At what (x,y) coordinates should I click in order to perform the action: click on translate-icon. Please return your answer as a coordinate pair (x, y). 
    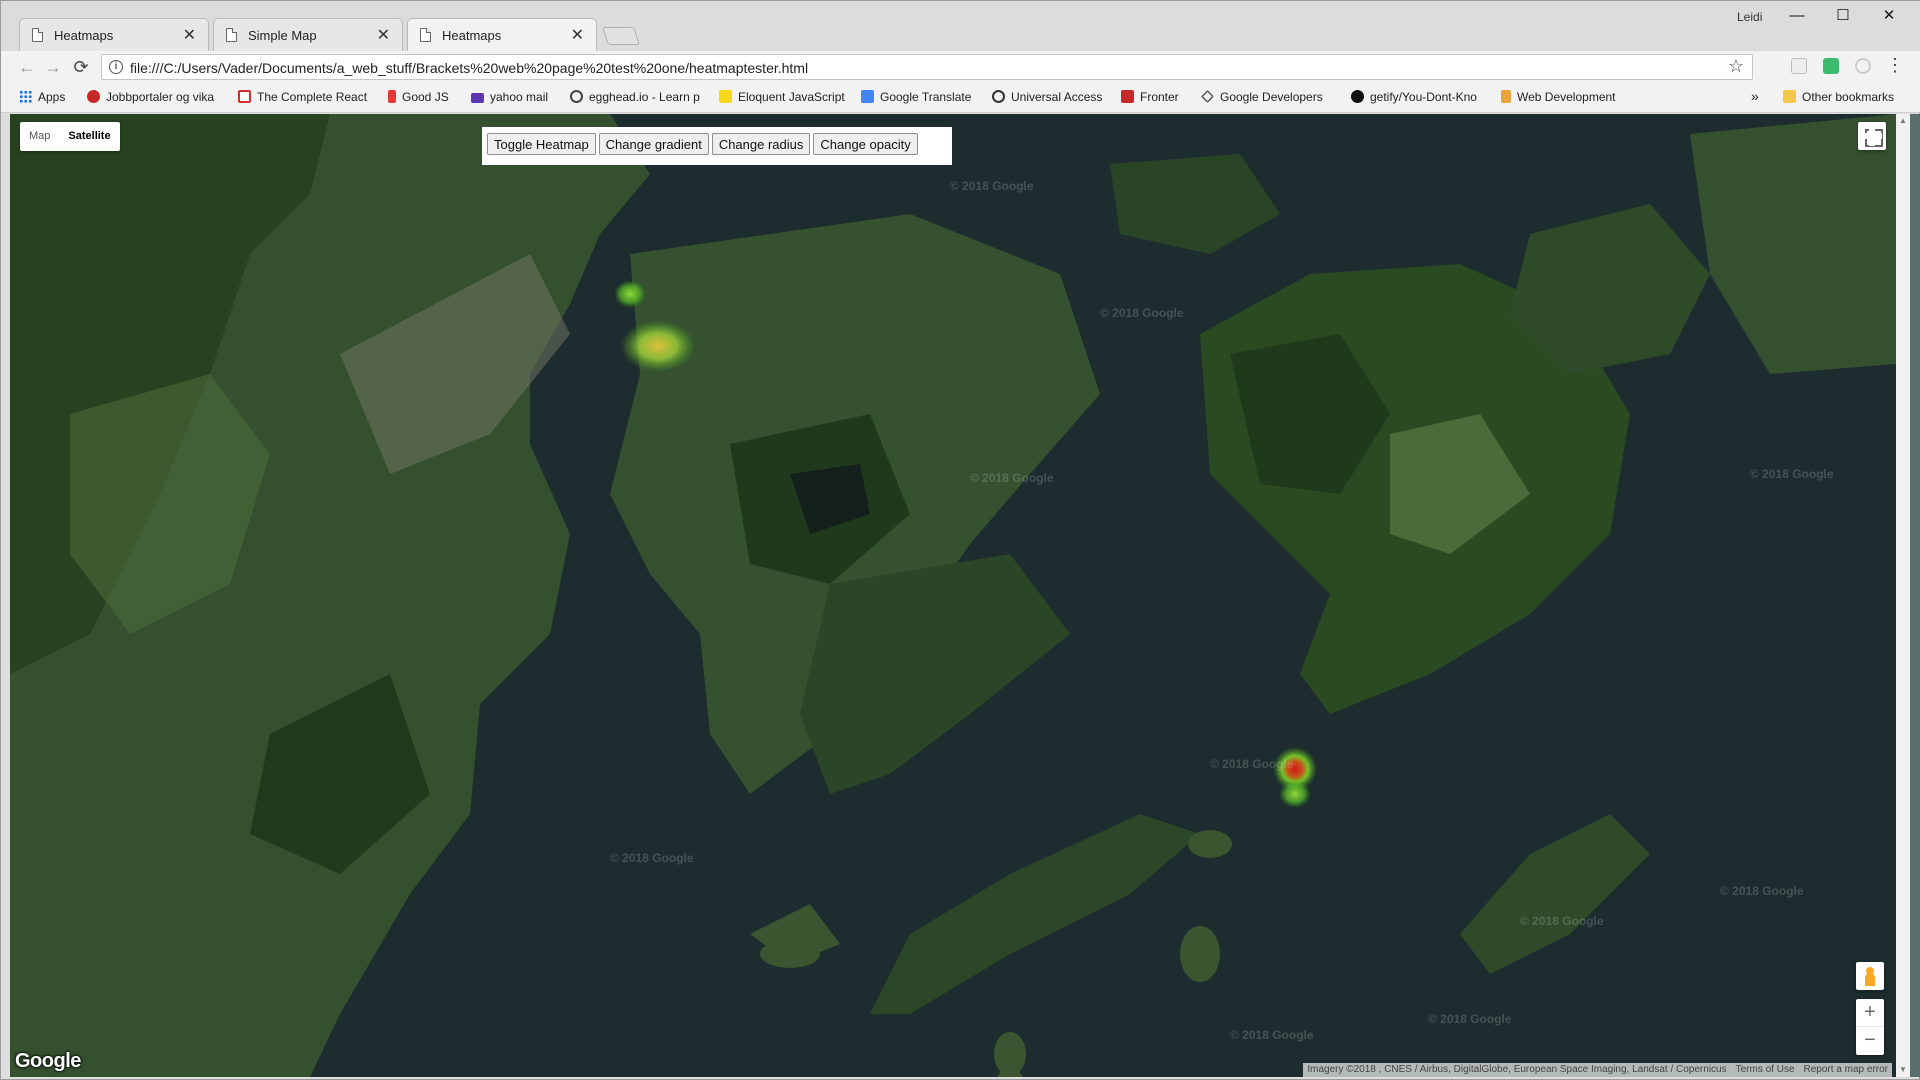
    Looking at the image, I should click on (867, 96).